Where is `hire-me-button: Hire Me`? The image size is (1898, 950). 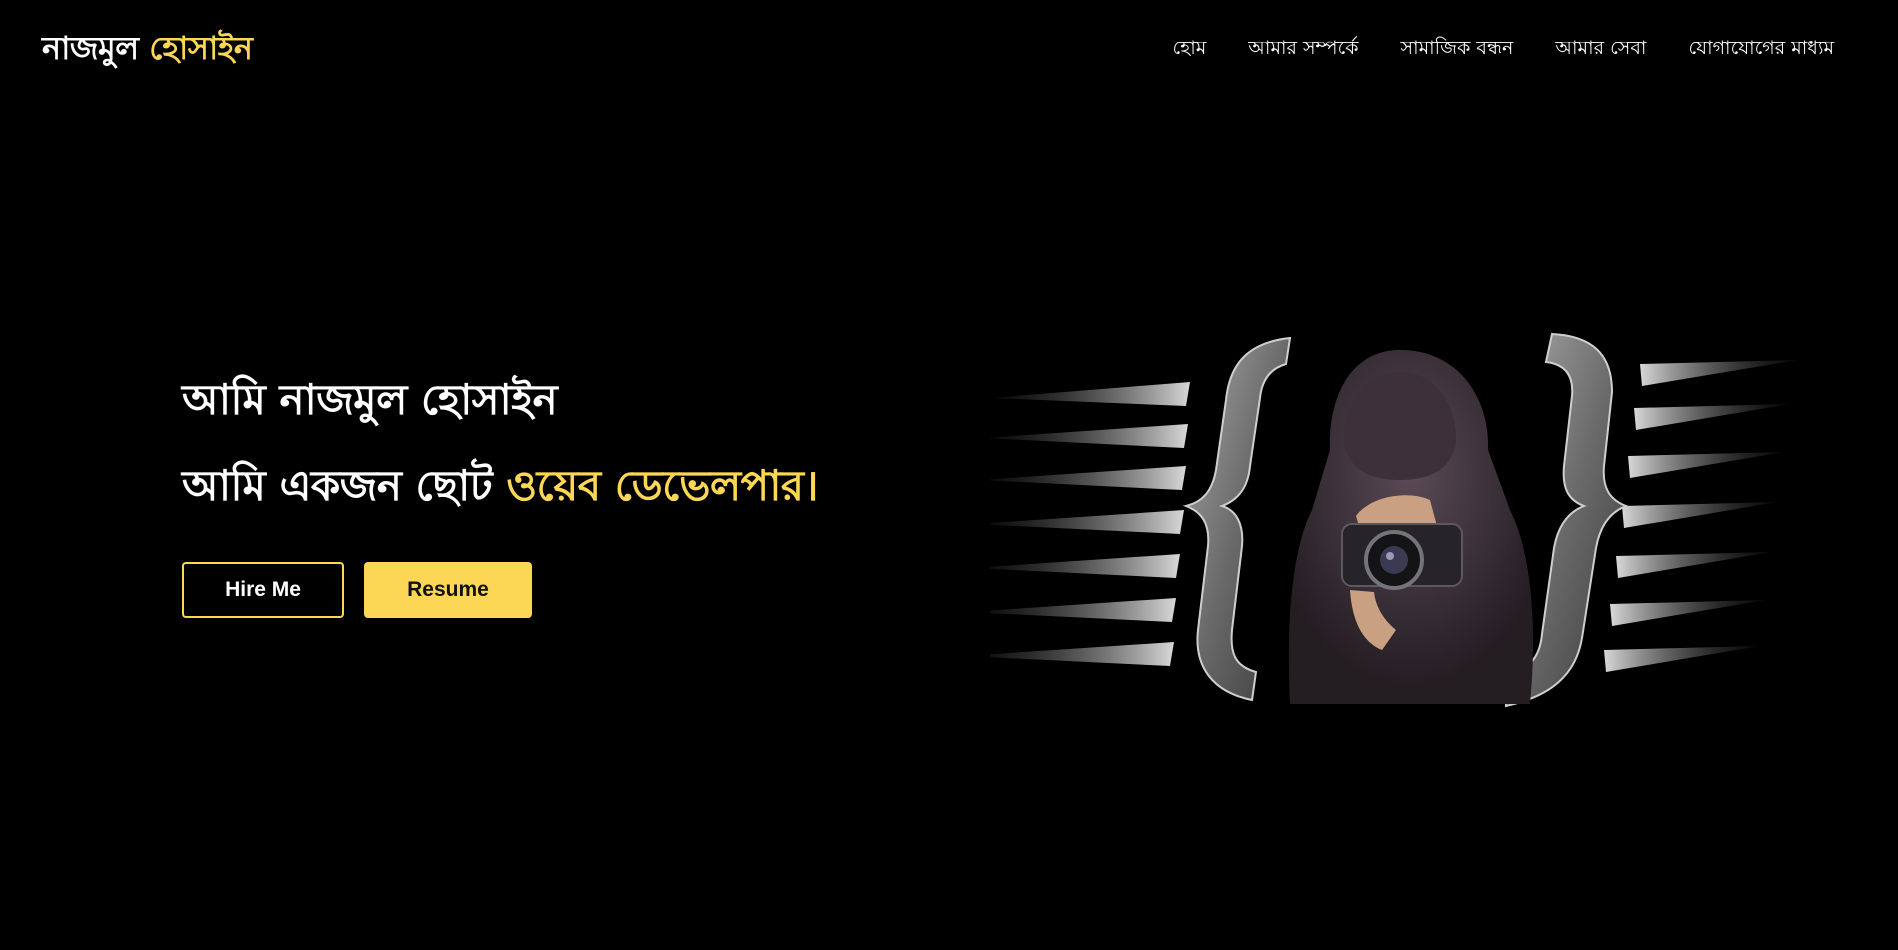 hire-me-button: Hire Me is located at coordinates (263, 590).